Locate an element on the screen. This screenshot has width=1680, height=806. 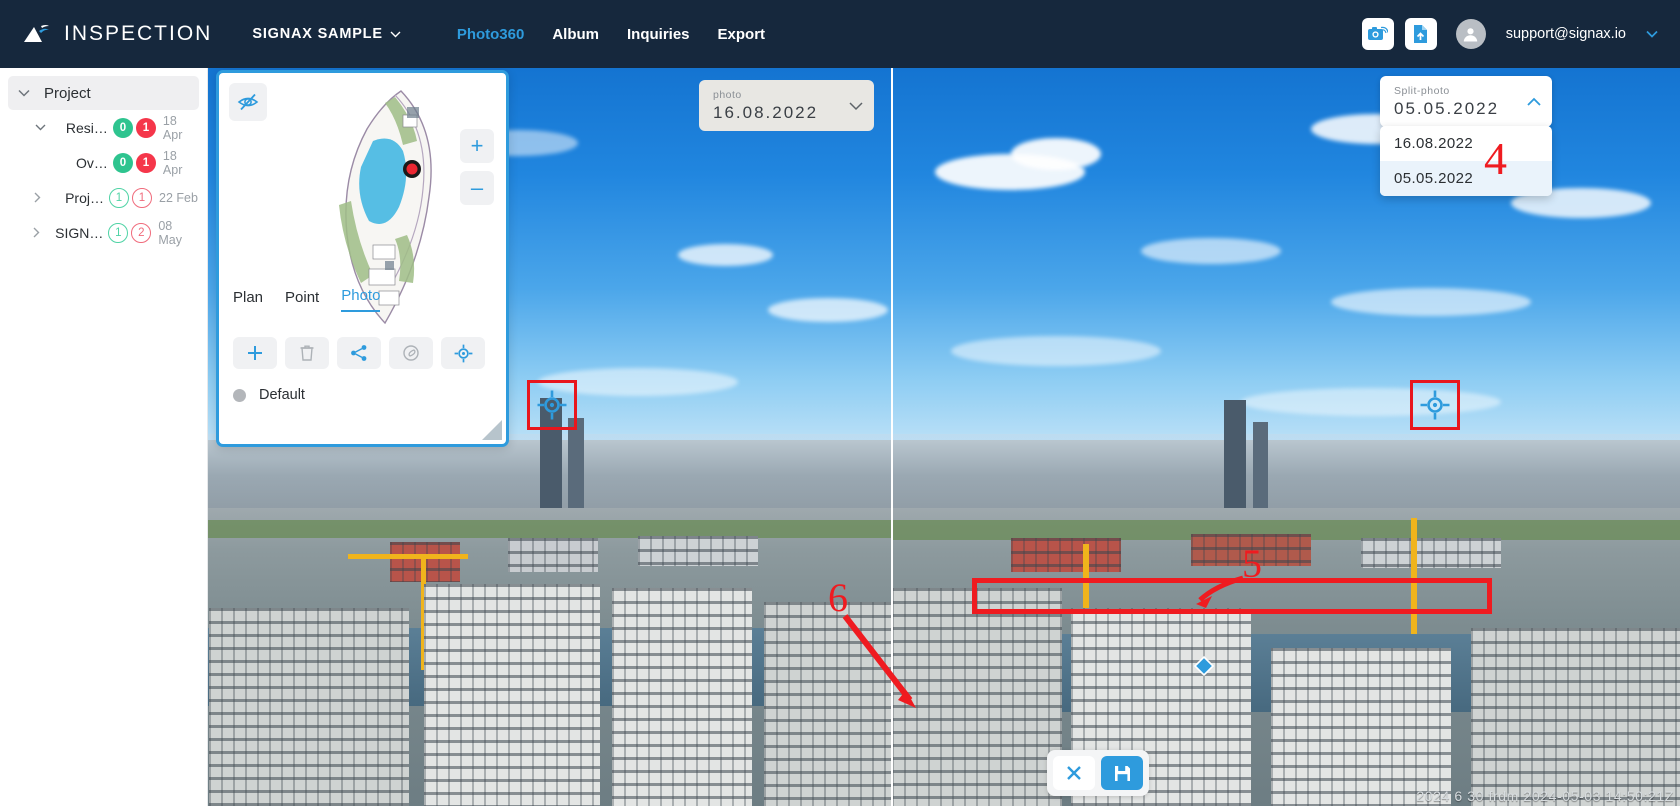
layer-color-dot-icon is located at coordinates (239, 395).